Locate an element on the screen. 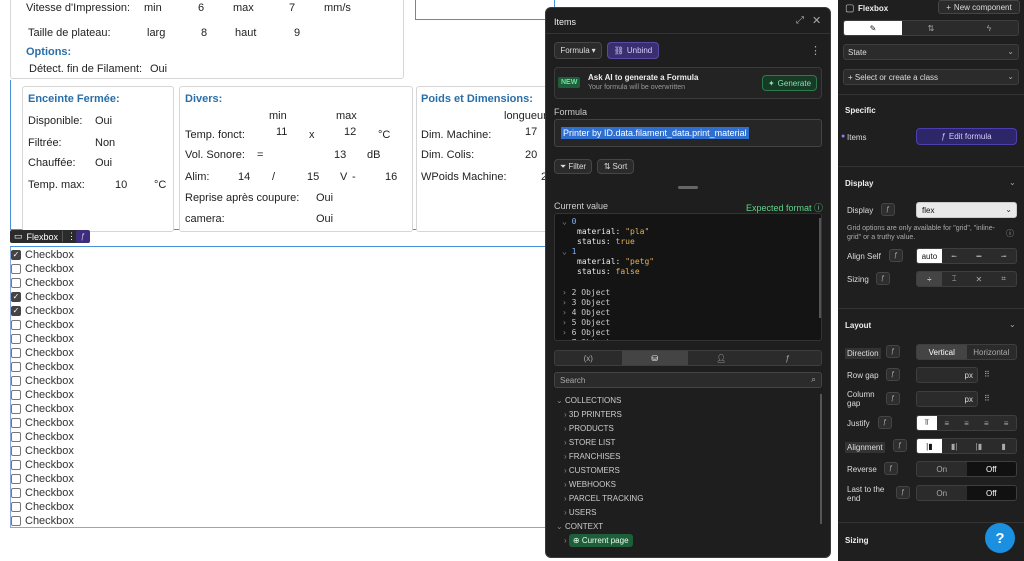 The height and width of the screenshot is (561, 1024). last-on: On is located at coordinates (942, 493).